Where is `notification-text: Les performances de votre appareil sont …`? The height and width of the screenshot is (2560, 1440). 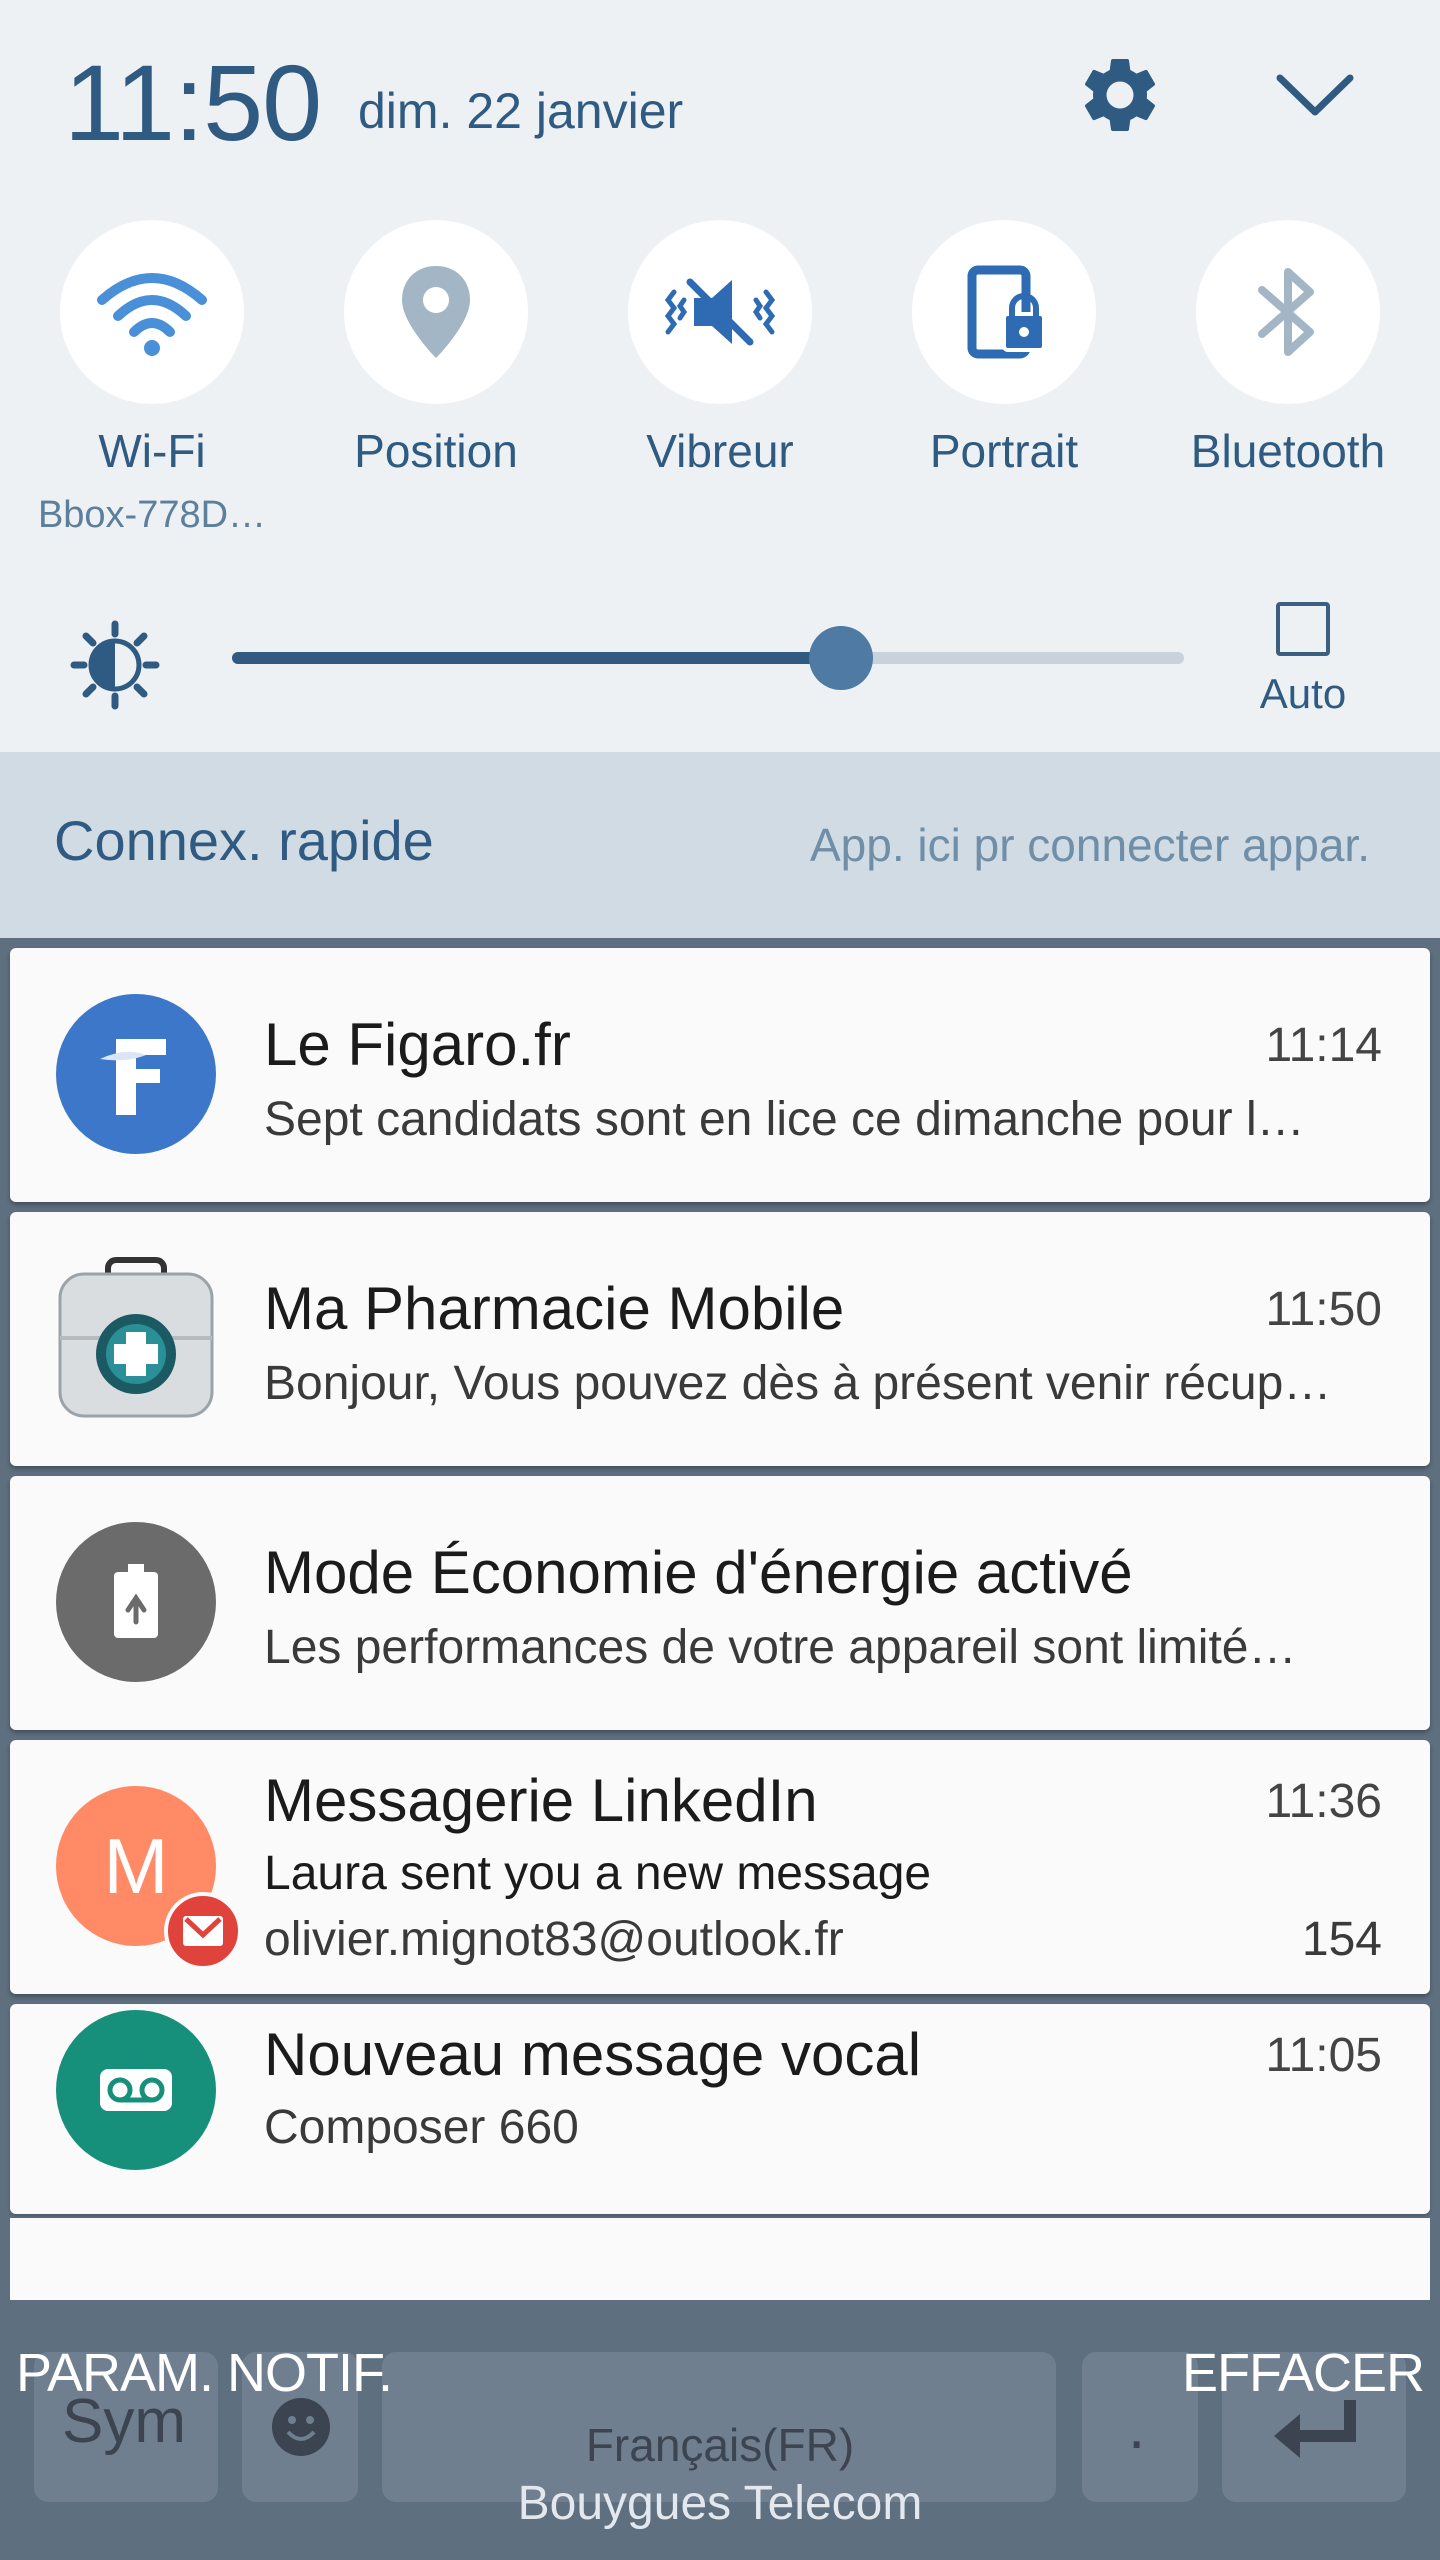 notification-text: Les performances de votre appareil sont … is located at coordinates (780, 1647).